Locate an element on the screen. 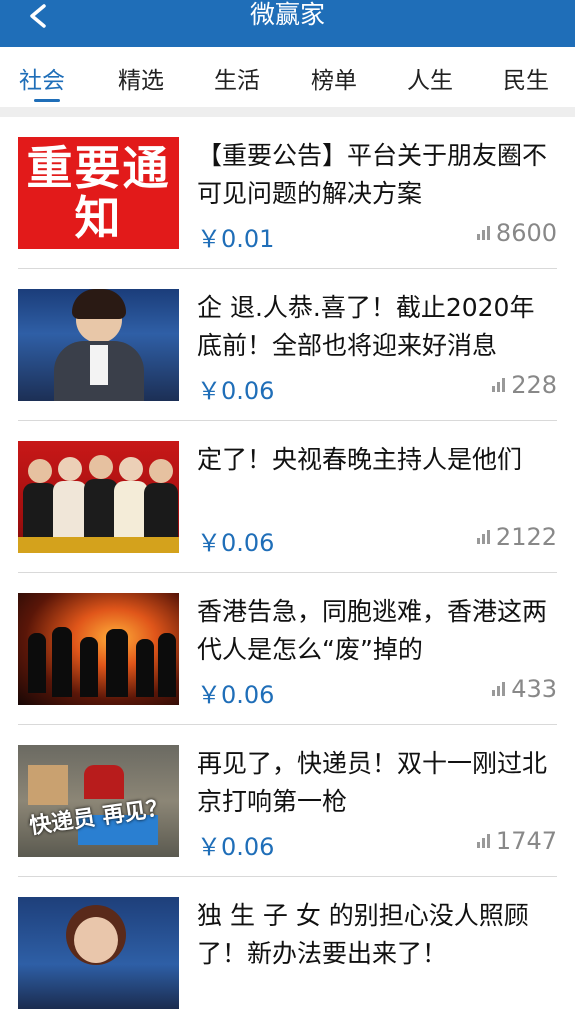  article-thumbnail: 快递员 再见？ is located at coordinates (98, 801).